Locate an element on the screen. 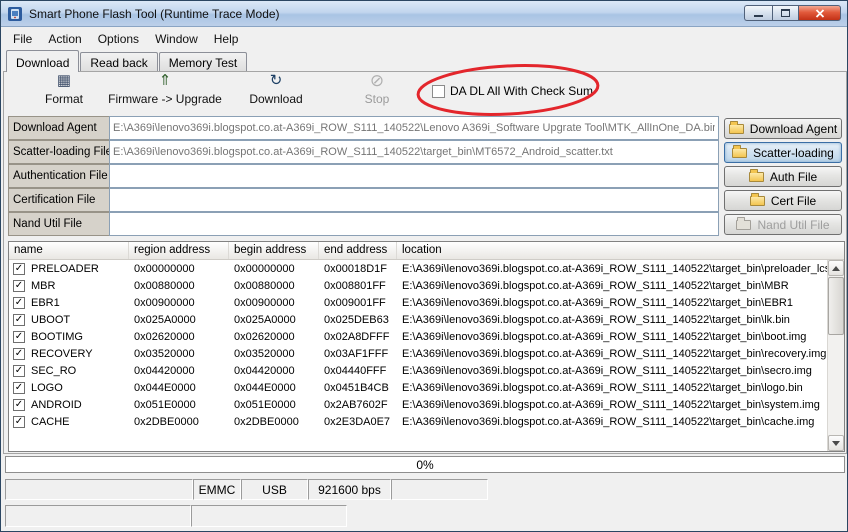 This screenshot has height=532, width=848. menu-item-action: Action is located at coordinates (64, 39).